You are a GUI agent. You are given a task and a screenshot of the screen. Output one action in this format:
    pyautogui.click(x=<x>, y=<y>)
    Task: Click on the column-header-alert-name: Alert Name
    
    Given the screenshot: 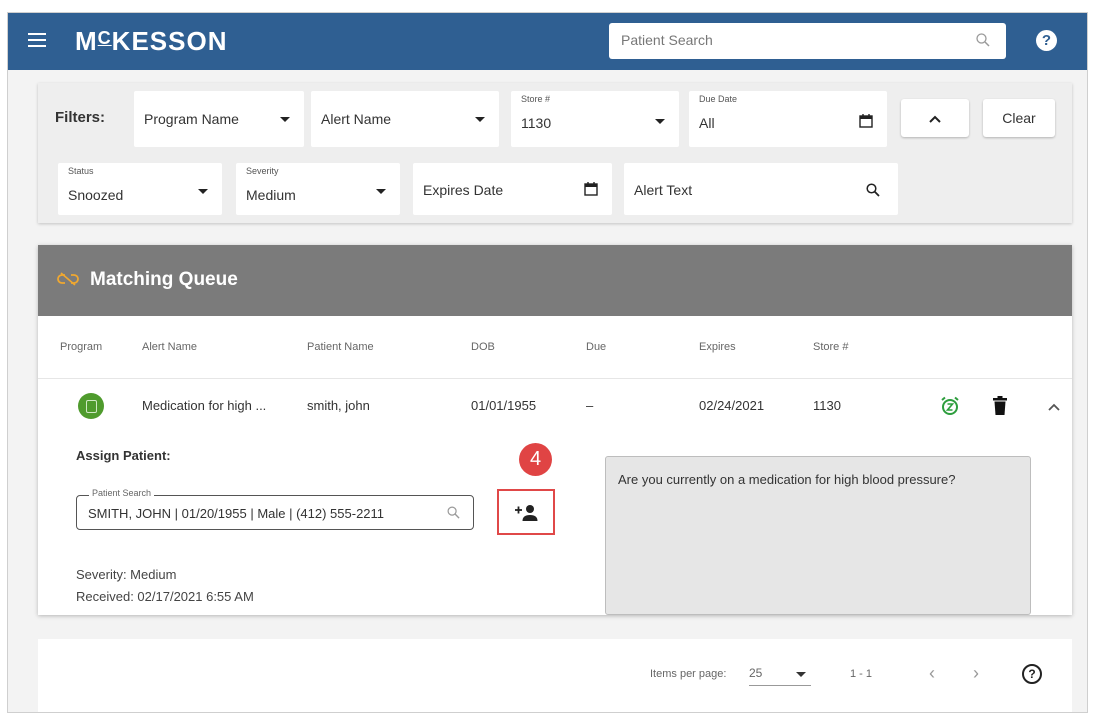 What is the action you would take?
    pyautogui.click(x=169, y=347)
    